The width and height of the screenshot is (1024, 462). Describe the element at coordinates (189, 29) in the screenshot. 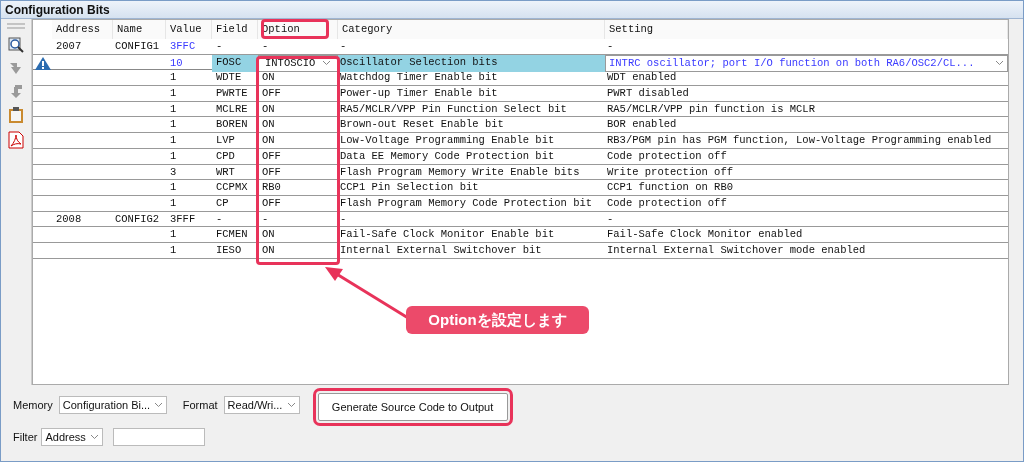

I see `column-header: Value` at that location.